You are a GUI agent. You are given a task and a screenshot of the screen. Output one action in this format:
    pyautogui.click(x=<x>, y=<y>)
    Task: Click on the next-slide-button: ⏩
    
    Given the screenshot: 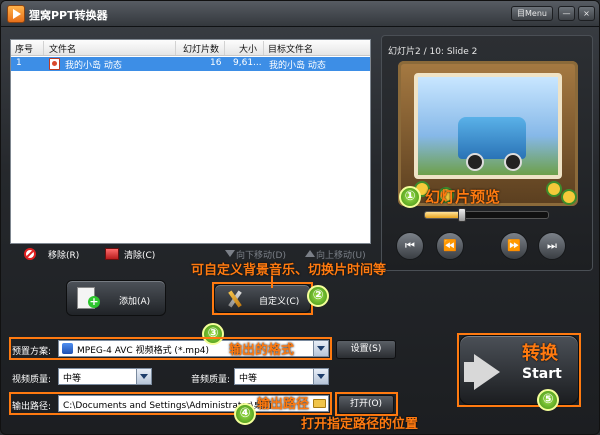 What is the action you would take?
    pyautogui.click(x=514, y=246)
    